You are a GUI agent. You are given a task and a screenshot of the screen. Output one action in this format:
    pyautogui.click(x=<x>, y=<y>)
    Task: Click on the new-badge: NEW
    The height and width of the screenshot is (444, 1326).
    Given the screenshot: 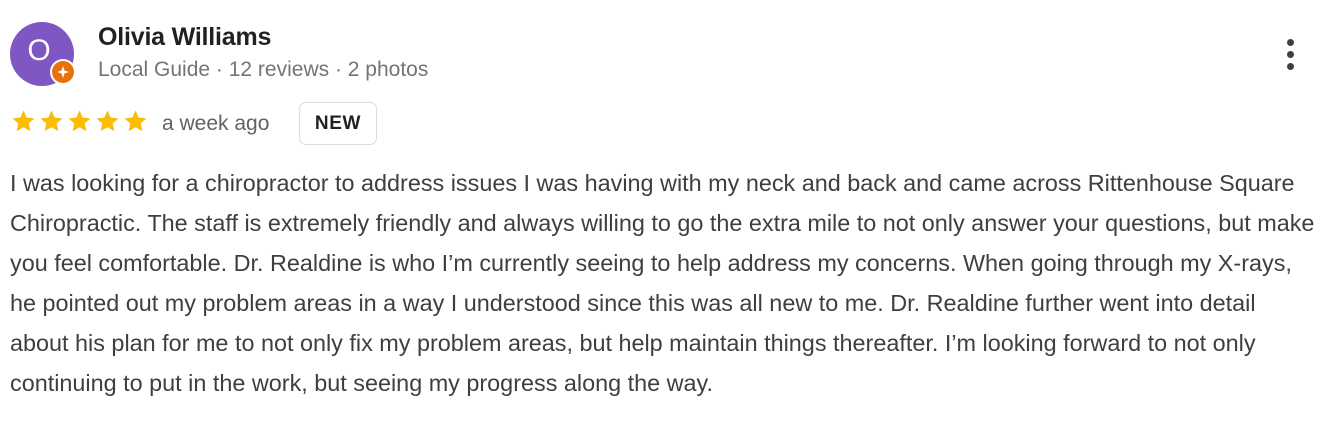 What is the action you would take?
    pyautogui.click(x=338, y=123)
    